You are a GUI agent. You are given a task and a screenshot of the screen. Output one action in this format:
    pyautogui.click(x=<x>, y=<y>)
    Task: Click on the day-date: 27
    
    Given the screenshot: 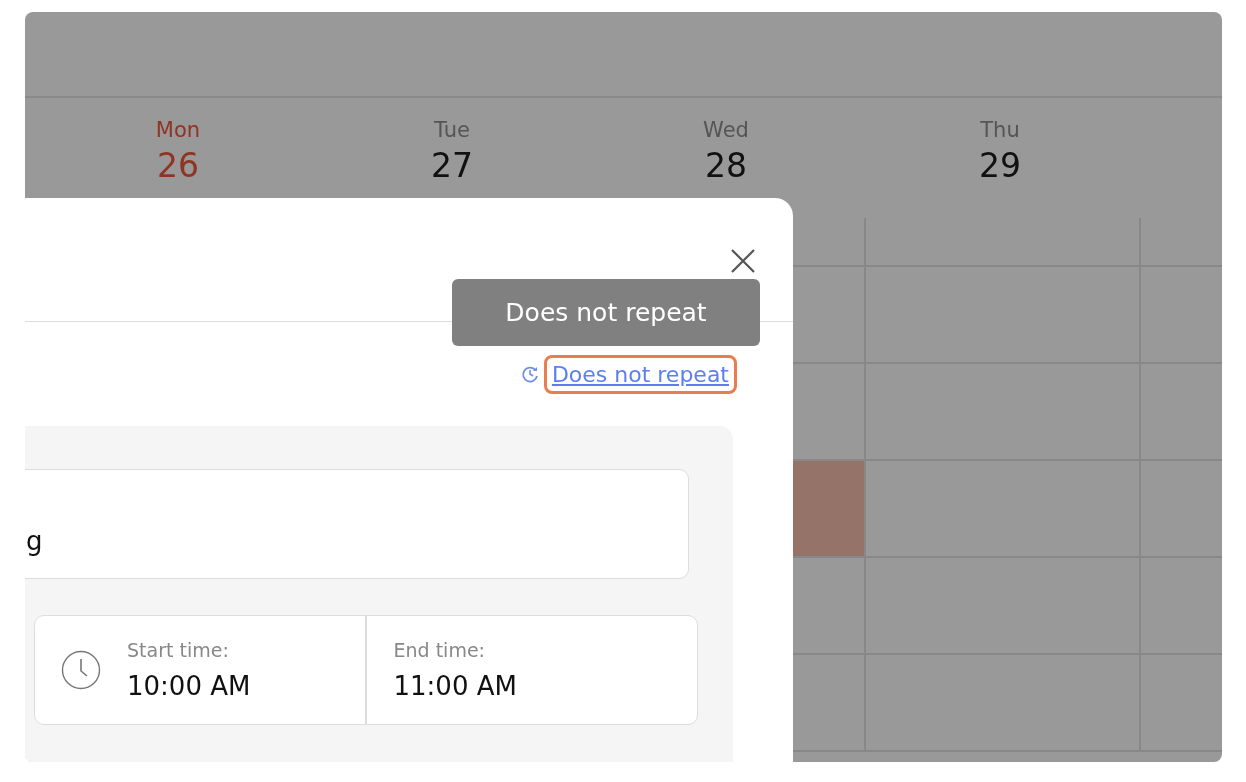 What is the action you would take?
    pyautogui.click(x=452, y=165)
    